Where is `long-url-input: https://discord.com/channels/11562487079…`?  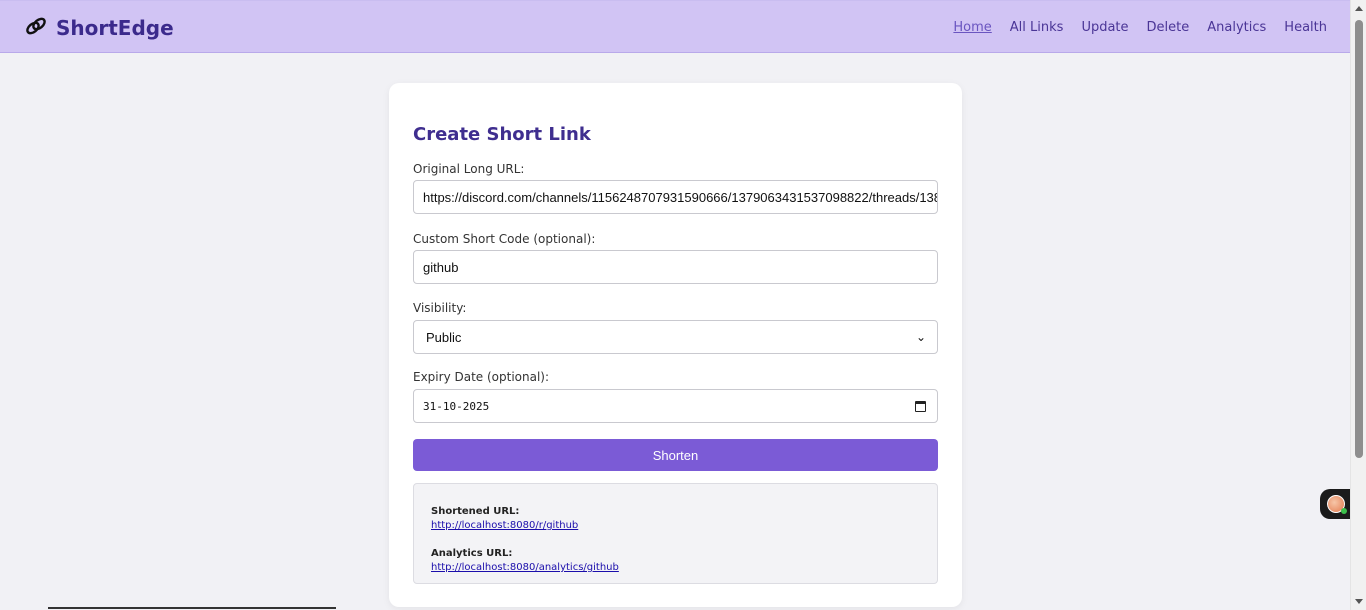 long-url-input: https://discord.com/channels/11562487079… is located at coordinates (675, 197).